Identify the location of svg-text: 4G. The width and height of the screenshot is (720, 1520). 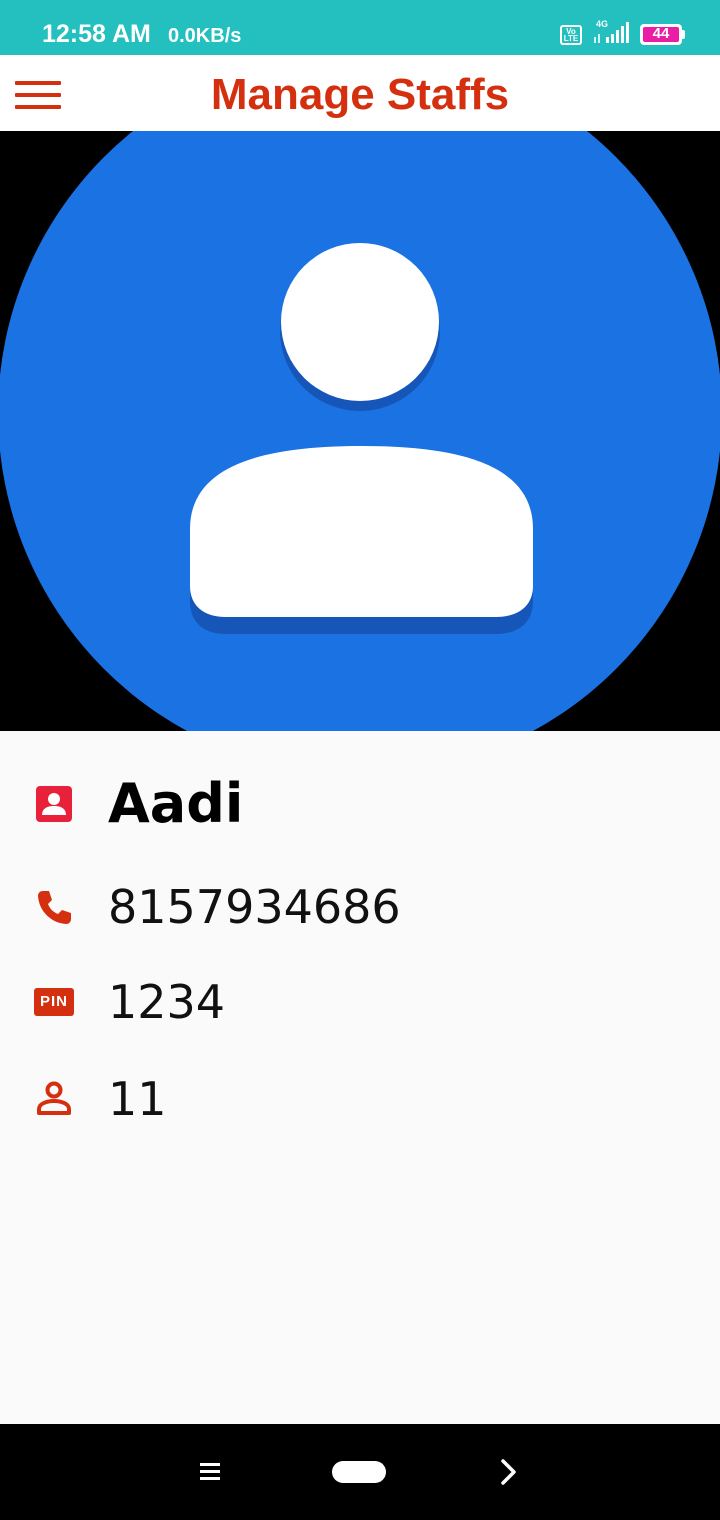
(602, 24).